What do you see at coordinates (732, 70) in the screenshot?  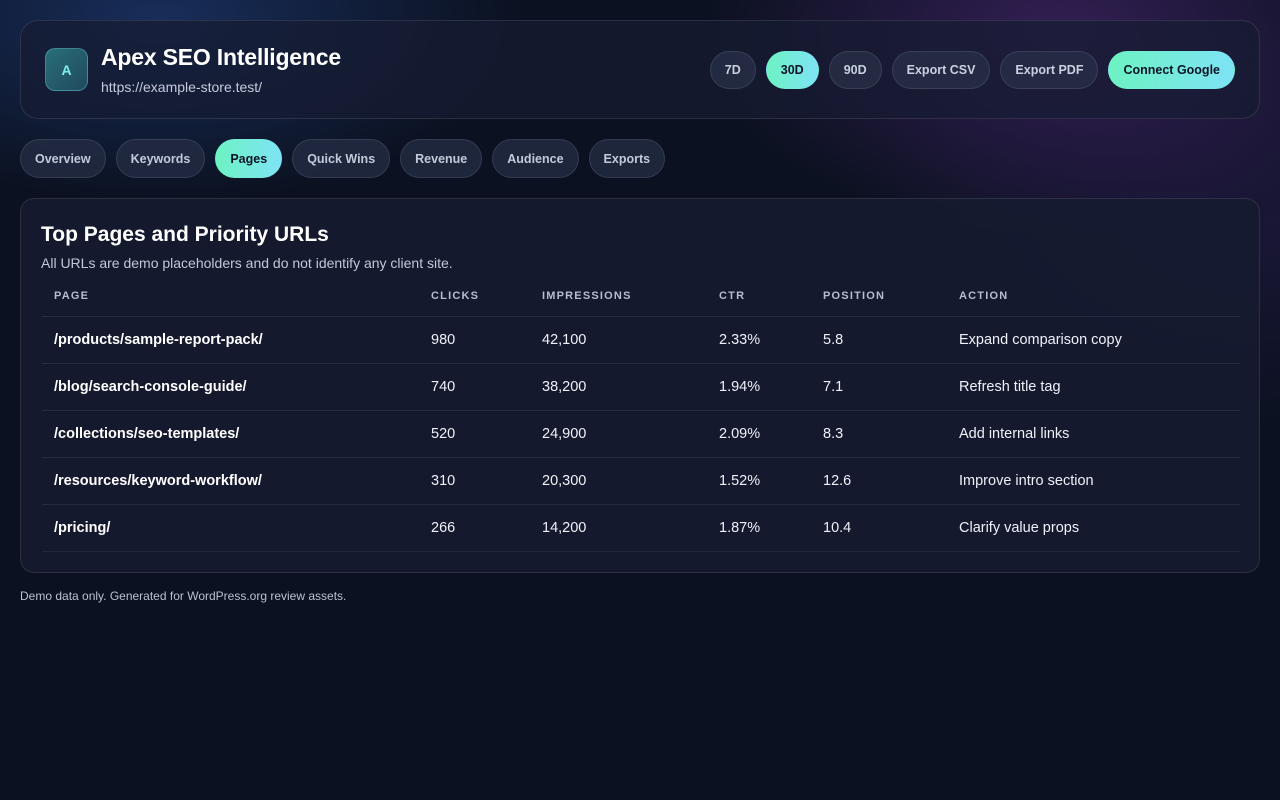 I see `range-7d-button: 7D` at bounding box center [732, 70].